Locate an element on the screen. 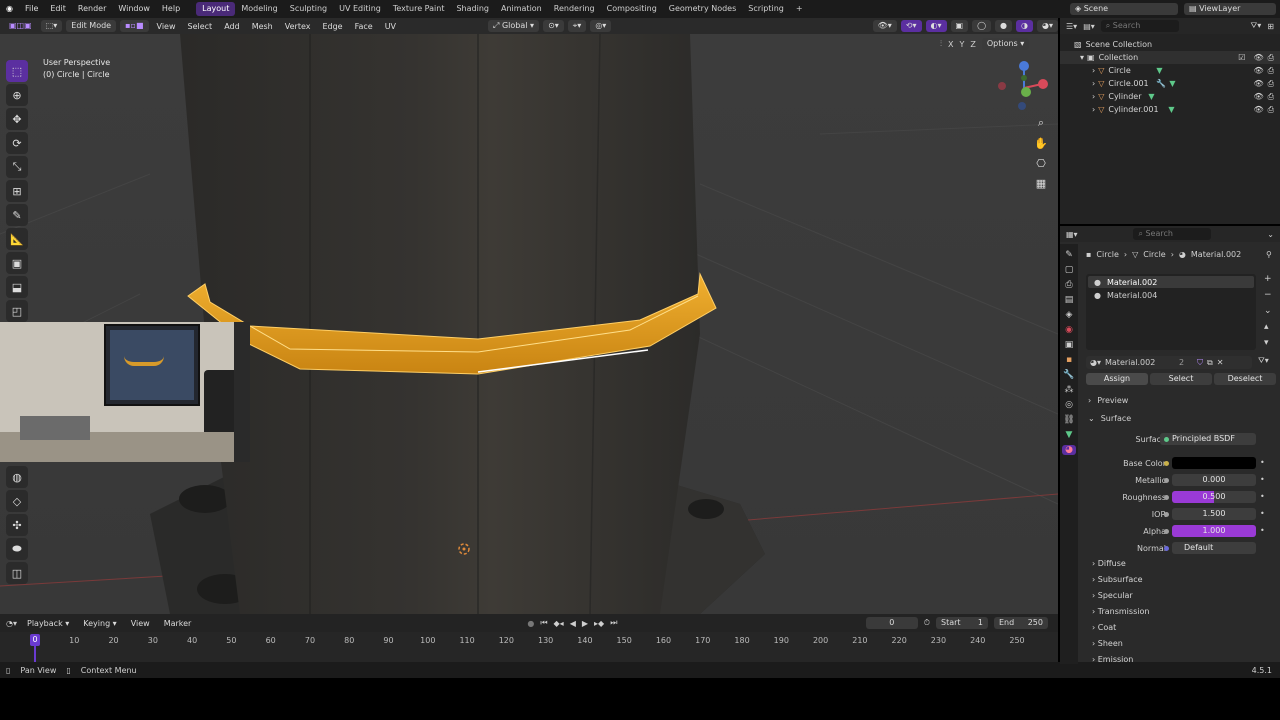 This screenshot has width=1280, height=720. base-color-swatch is located at coordinates (1214, 463).